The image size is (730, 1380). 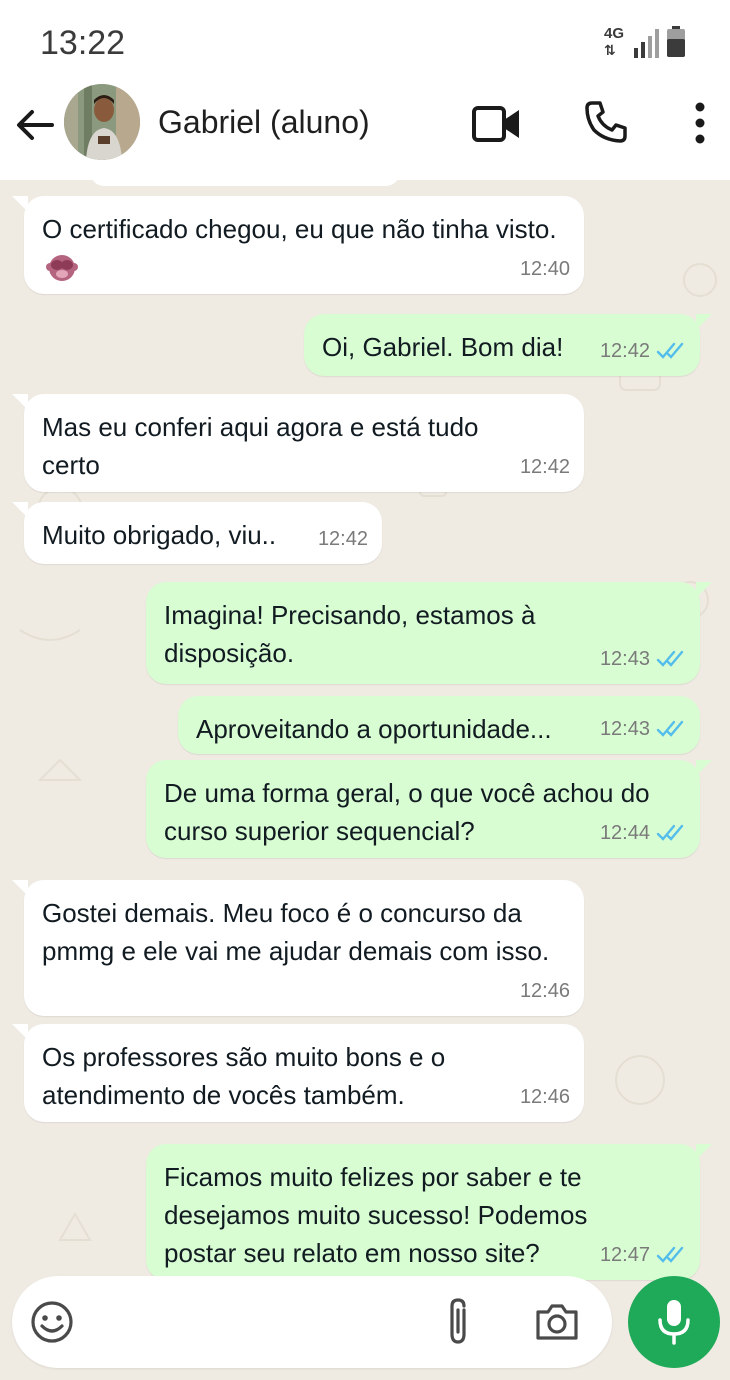 What do you see at coordinates (365, 42) in the screenshot?
I see `status-bar: 13:22 4G ⇅` at bounding box center [365, 42].